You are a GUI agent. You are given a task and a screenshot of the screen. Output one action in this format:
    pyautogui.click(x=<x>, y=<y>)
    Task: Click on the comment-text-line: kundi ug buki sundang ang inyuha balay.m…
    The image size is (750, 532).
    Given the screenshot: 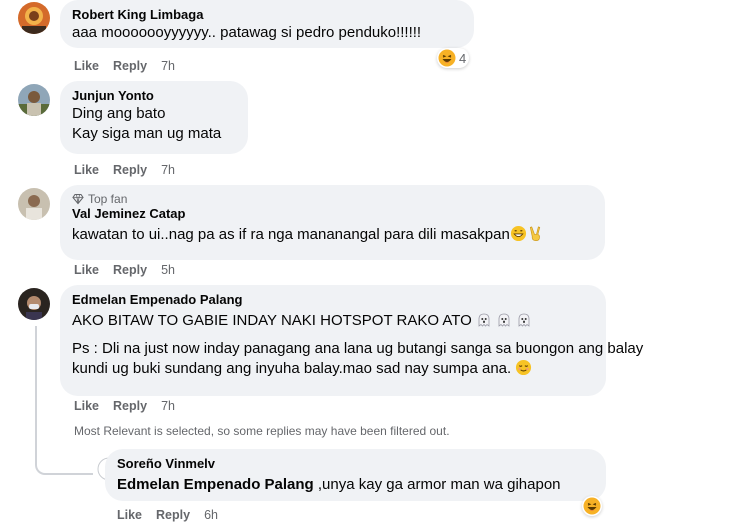 What is the action you would take?
    pyautogui.click(x=333, y=369)
    